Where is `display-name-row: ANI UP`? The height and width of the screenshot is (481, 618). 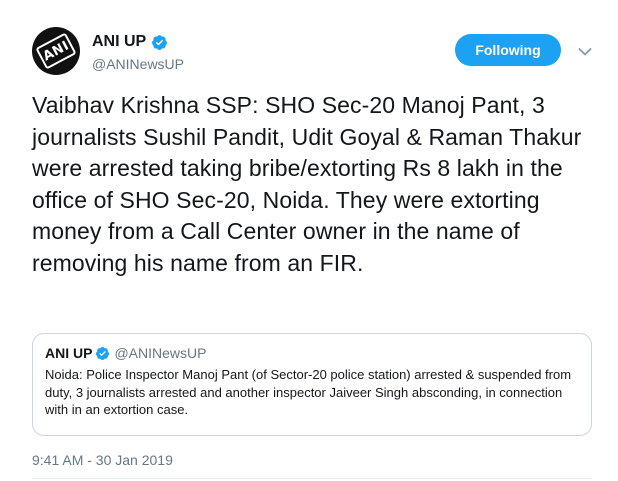 display-name-row: ANI UP is located at coordinates (138, 42).